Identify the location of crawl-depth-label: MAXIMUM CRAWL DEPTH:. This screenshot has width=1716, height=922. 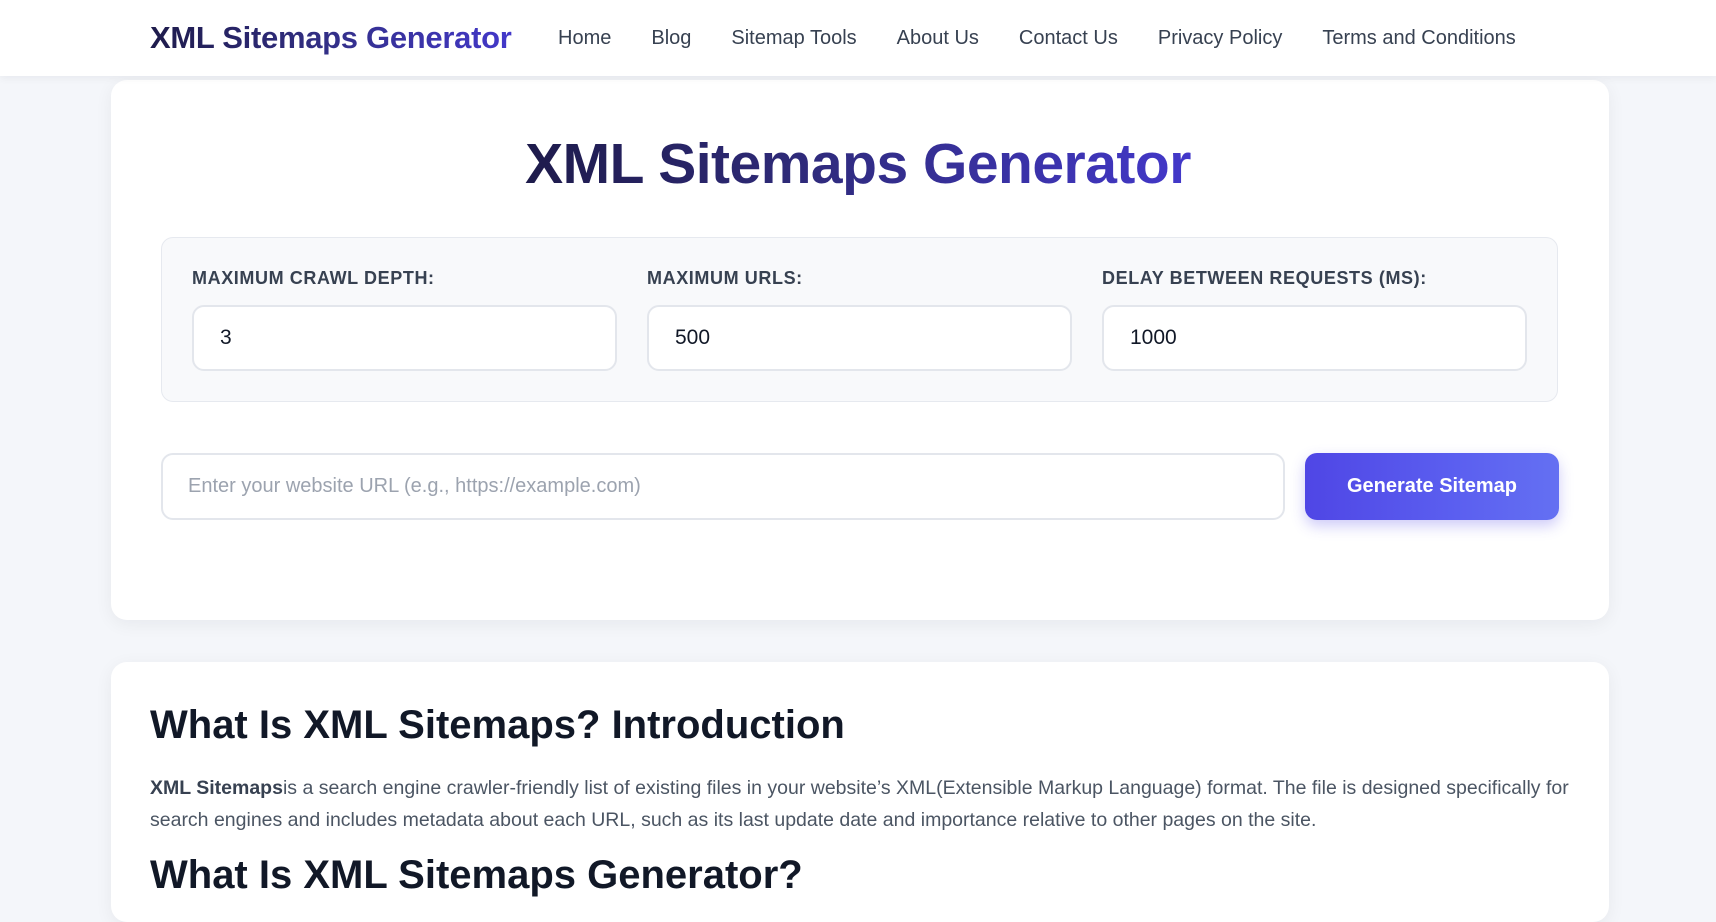
(313, 278).